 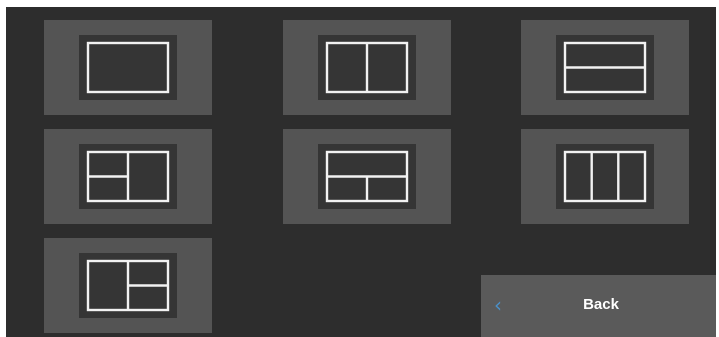 I want to click on layout-option-top-single-bottom-split, so click(x=367, y=176).